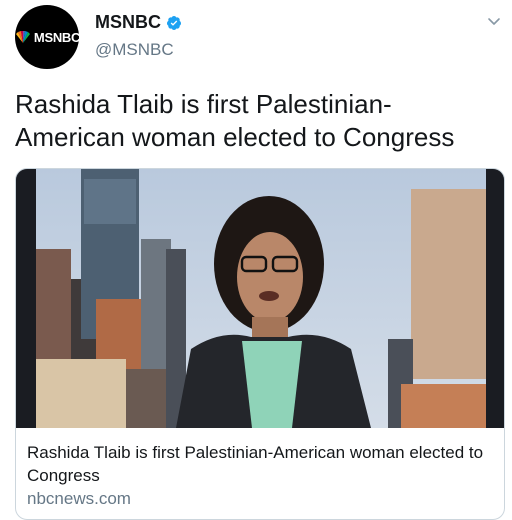  What do you see at coordinates (138, 50) in the screenshot?
I see `handle: @MSNBC` at bounding box center [138, 50].